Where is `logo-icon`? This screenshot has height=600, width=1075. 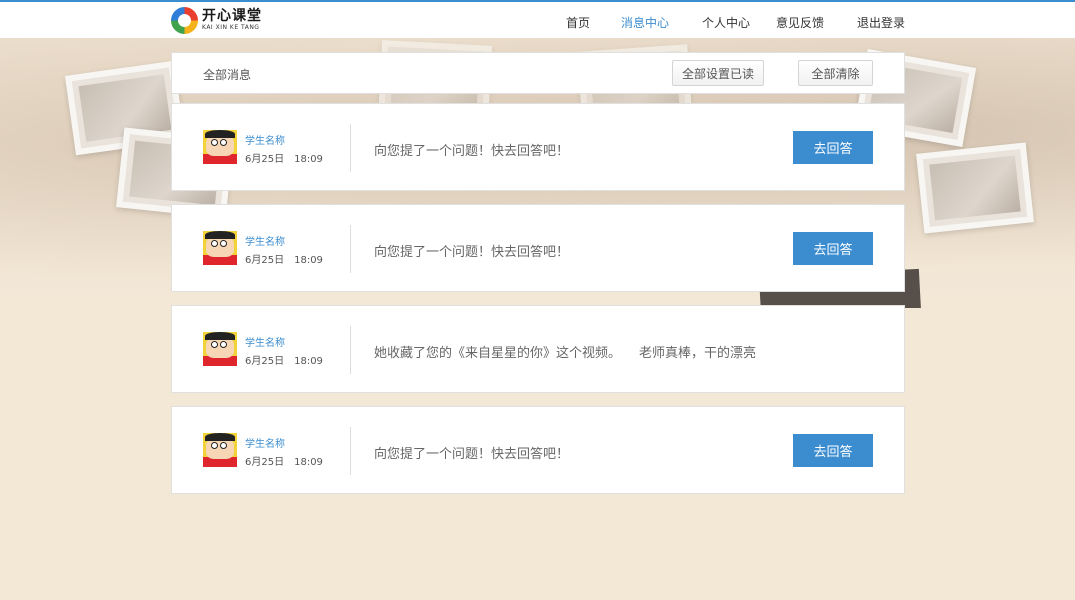
logo-icon is located at coordinates (184, 20).